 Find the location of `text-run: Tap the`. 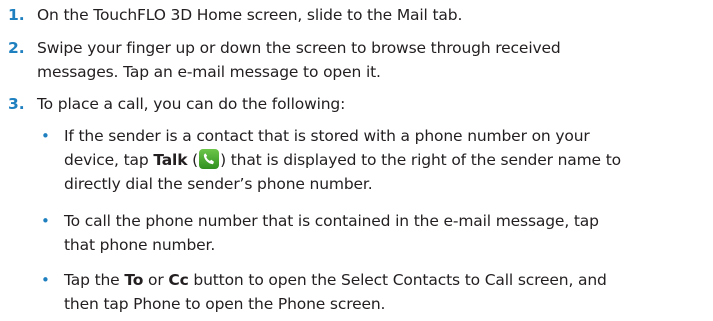

text-run: Tap the is located at coordinates (94, 280).